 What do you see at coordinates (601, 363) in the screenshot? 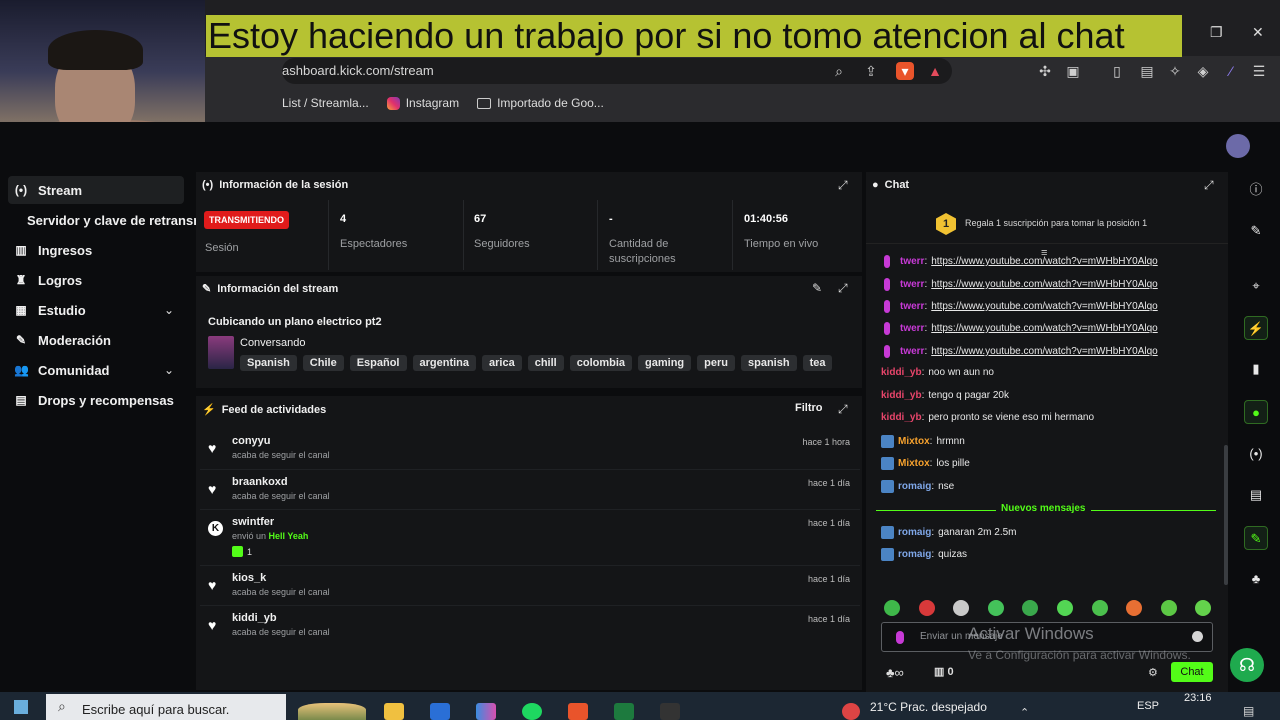
I see `tag: colombia` at bounding box center [601, 363].